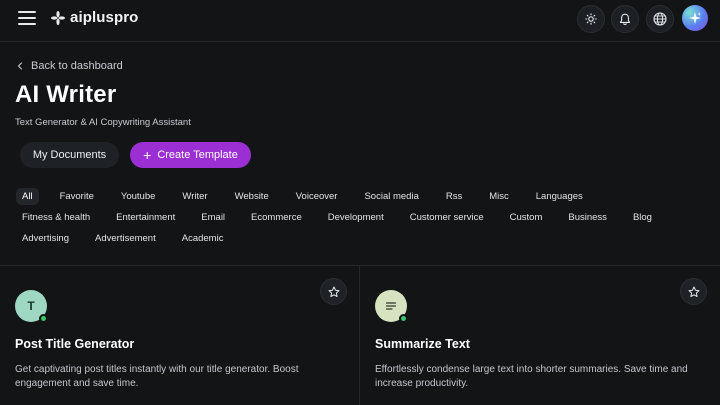  What do you see at coordinates (20, 66) in the screenshot?
I see `chevron-left-icon` at bounding box center [20, 66].